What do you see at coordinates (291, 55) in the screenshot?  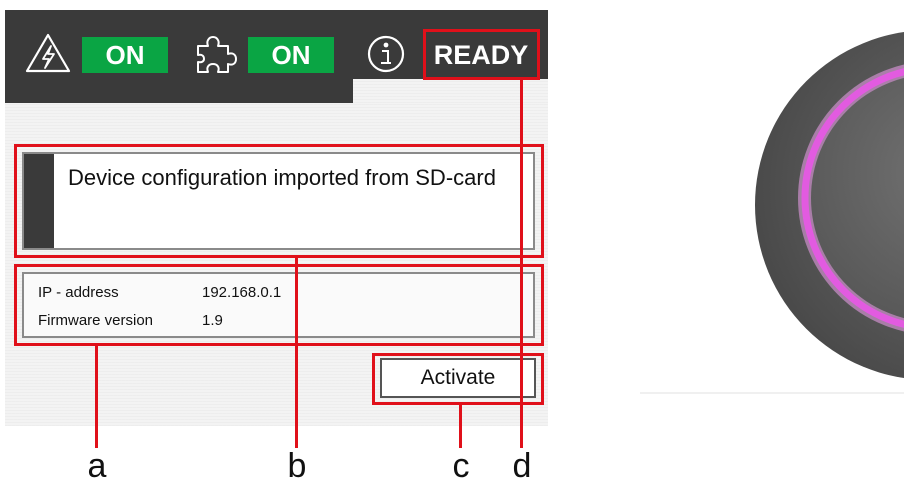 I see `plugin-status-badge: ON` at bounding box center [291, 55].